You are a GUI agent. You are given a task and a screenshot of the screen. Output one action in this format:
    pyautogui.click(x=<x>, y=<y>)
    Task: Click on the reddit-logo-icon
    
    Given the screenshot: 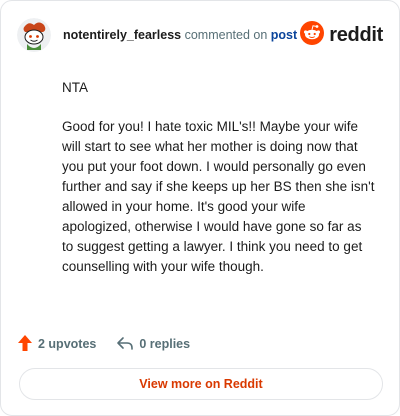 What is the action you would take?
    pyautogui.click(x=312, y=35)
    